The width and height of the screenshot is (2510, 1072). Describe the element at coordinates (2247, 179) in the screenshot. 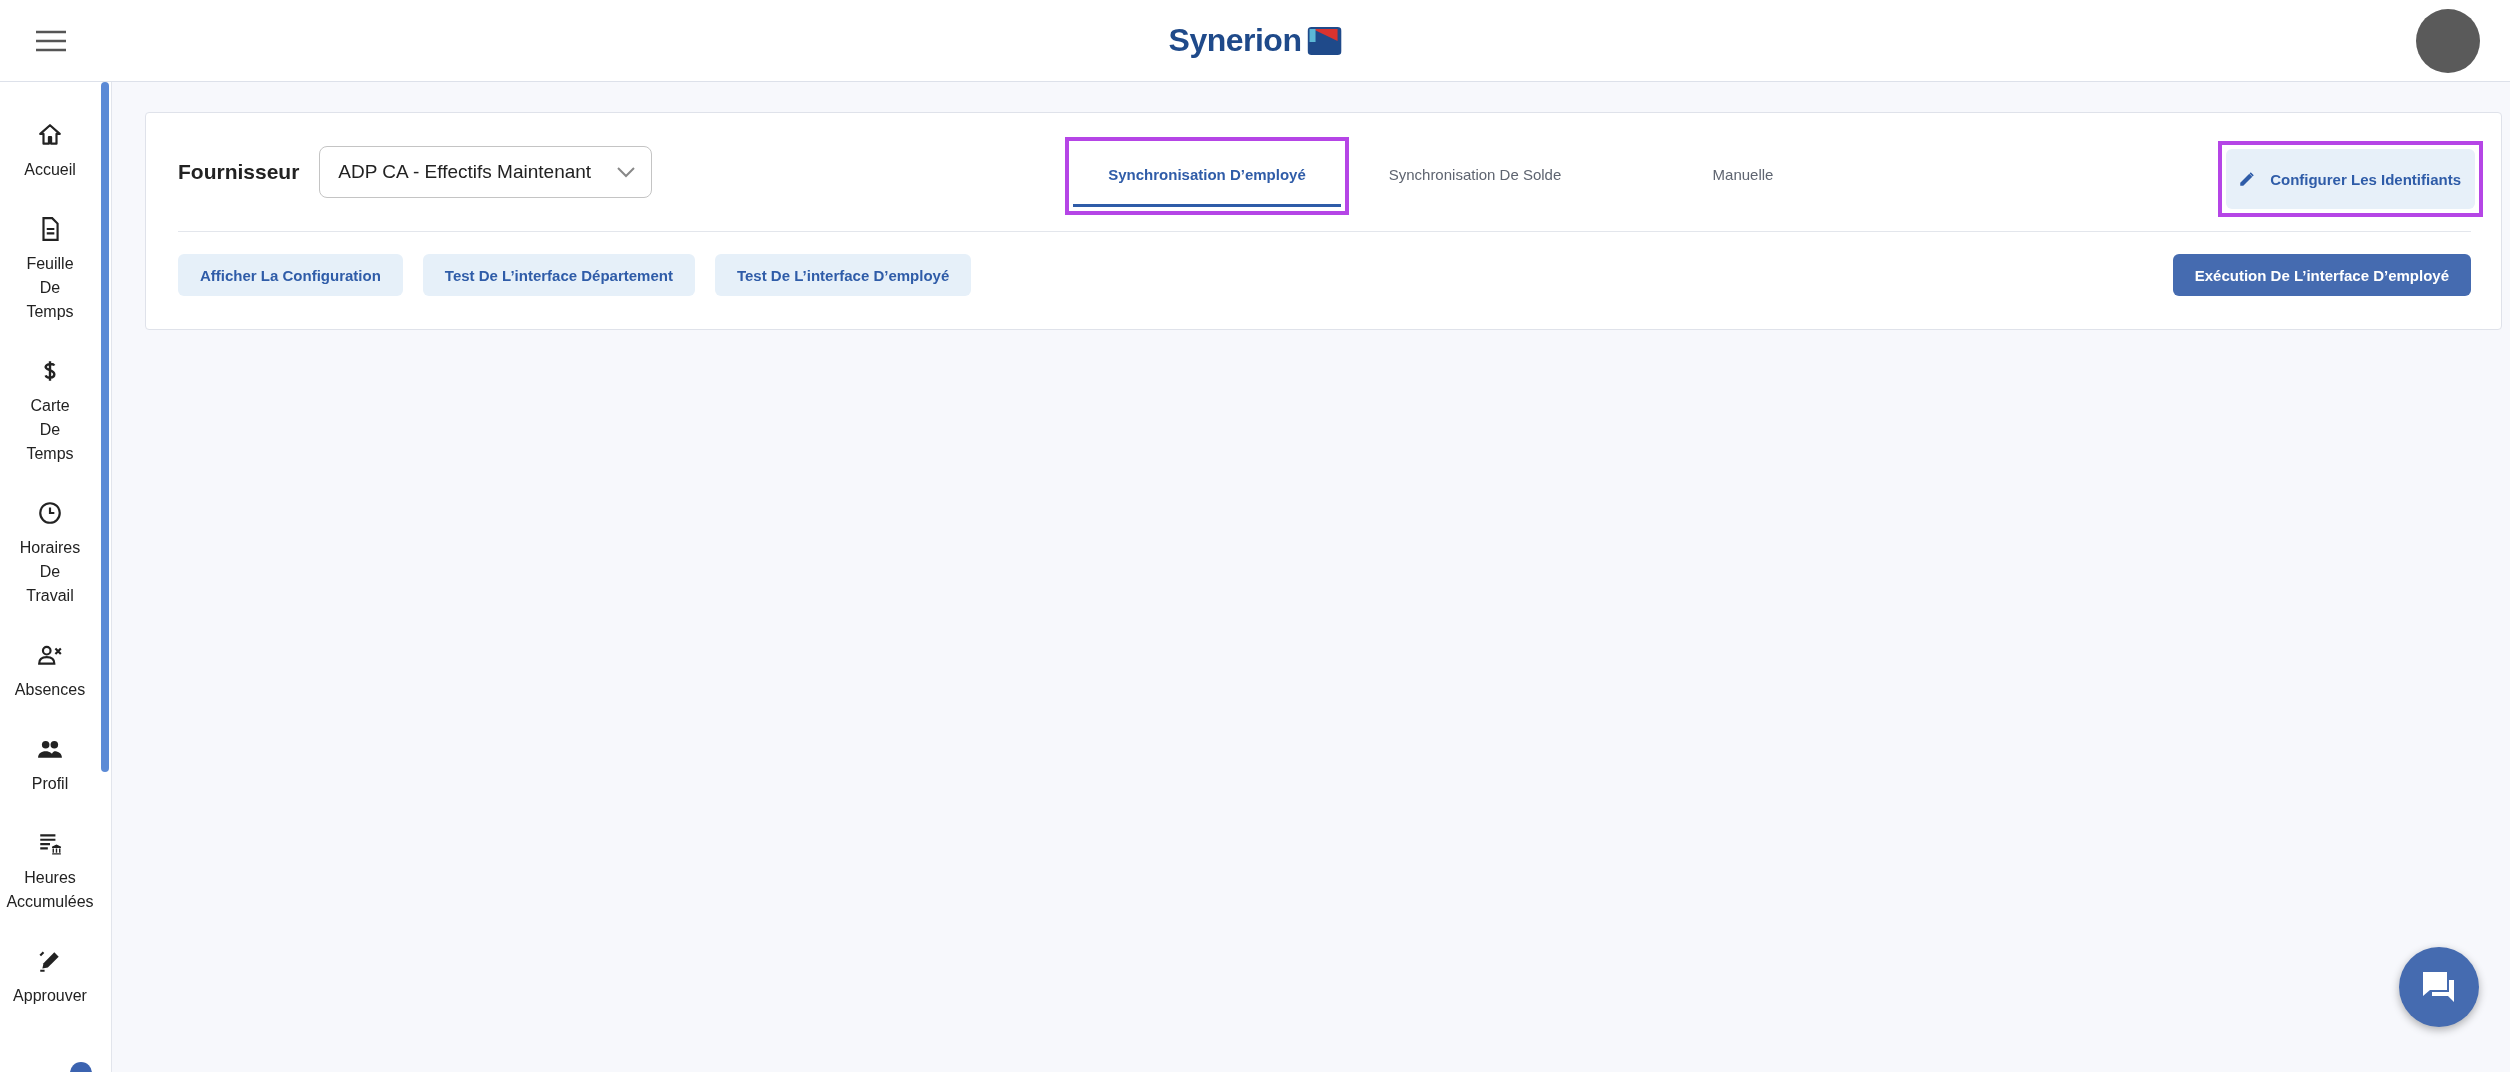

I see `pencil-icon` at that location.